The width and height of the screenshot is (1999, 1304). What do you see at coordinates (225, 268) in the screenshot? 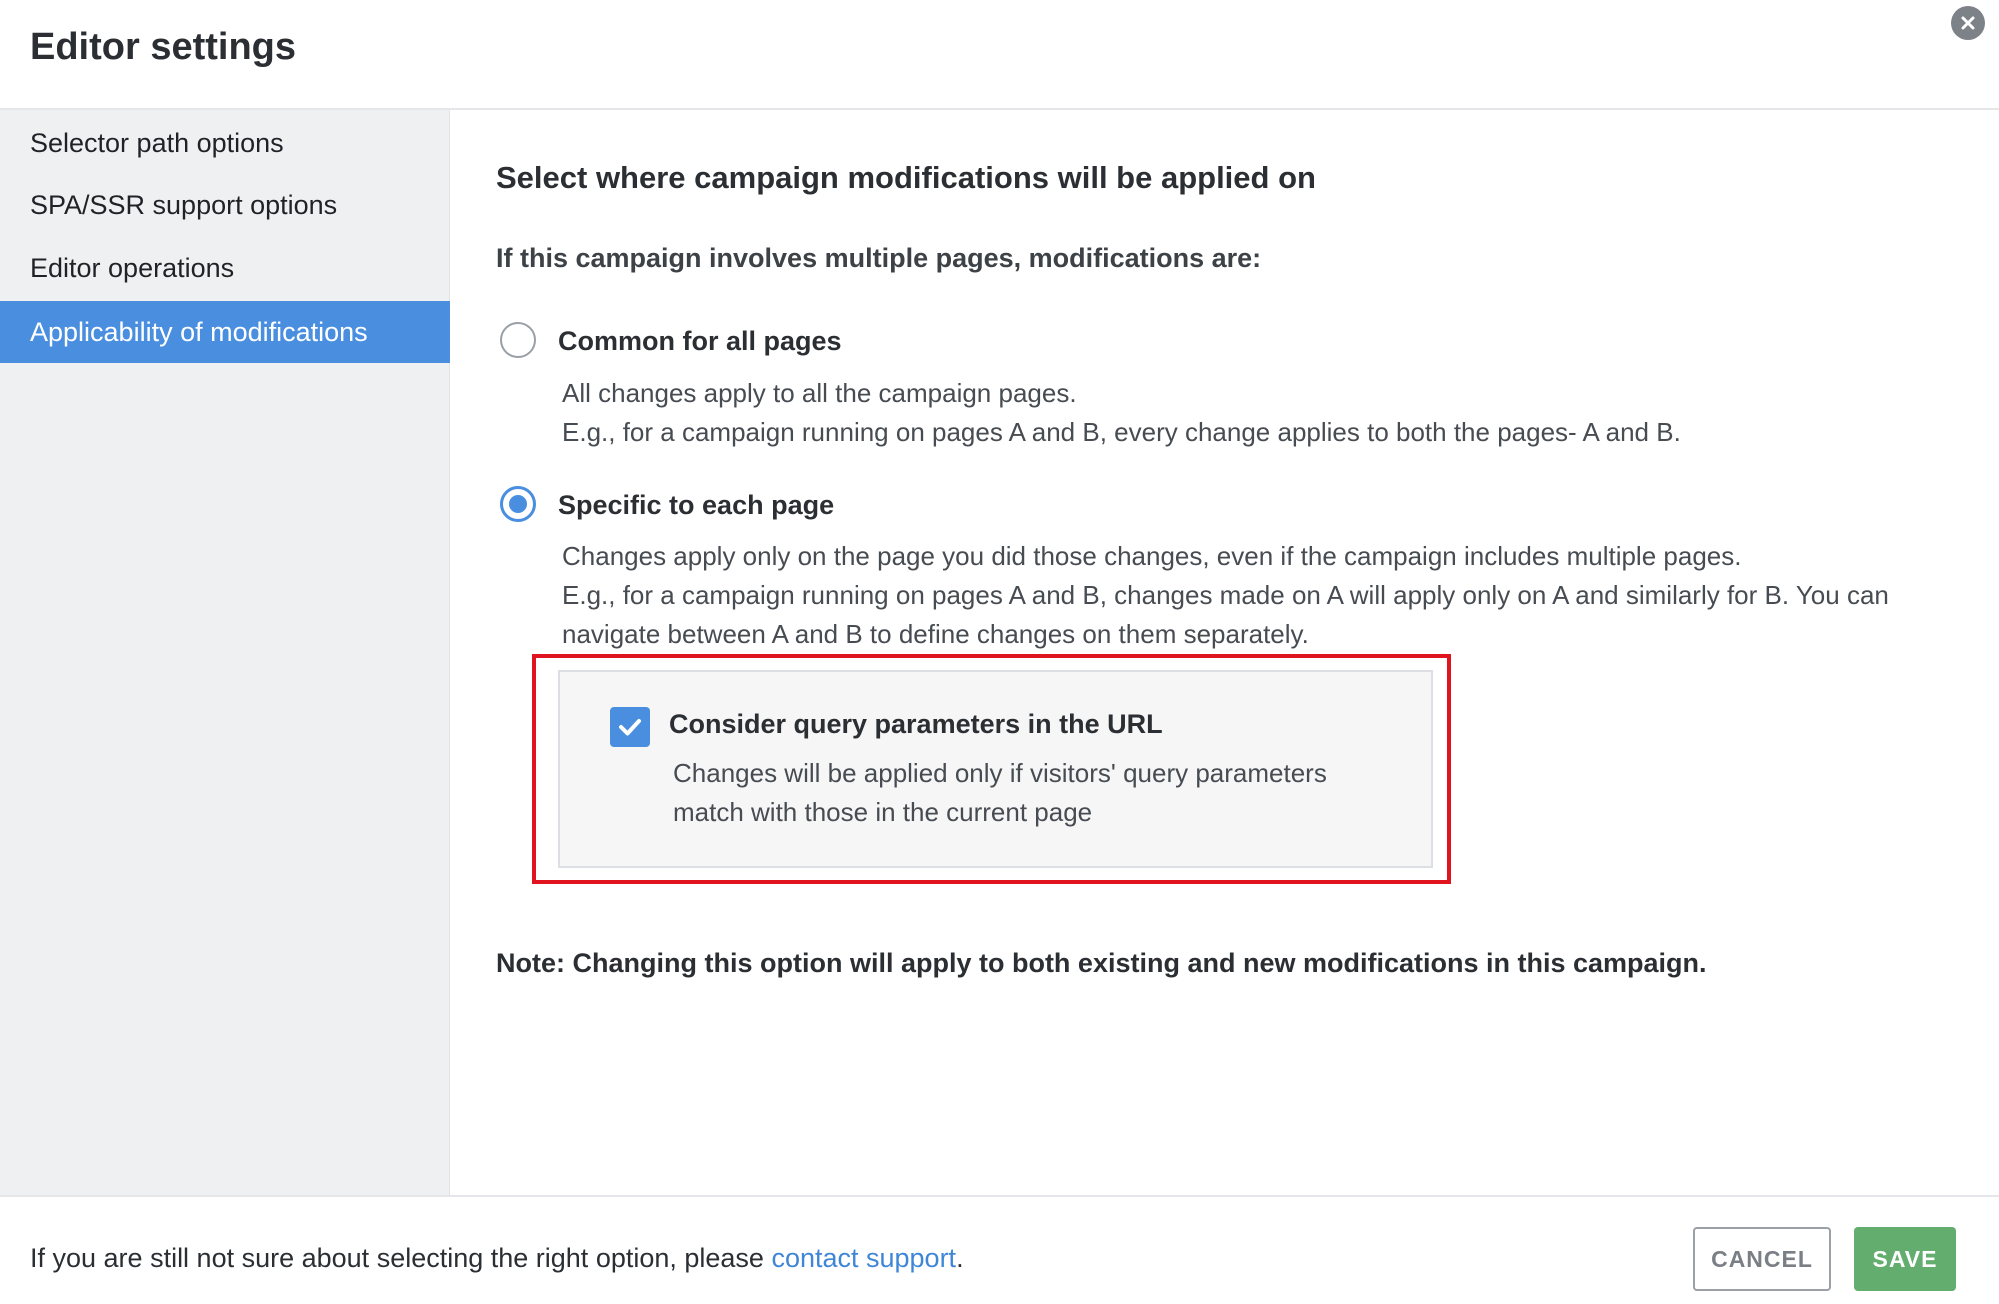
I see `sidebar-item-editor-operations: Editor operations` at bounding box center [225, 268].